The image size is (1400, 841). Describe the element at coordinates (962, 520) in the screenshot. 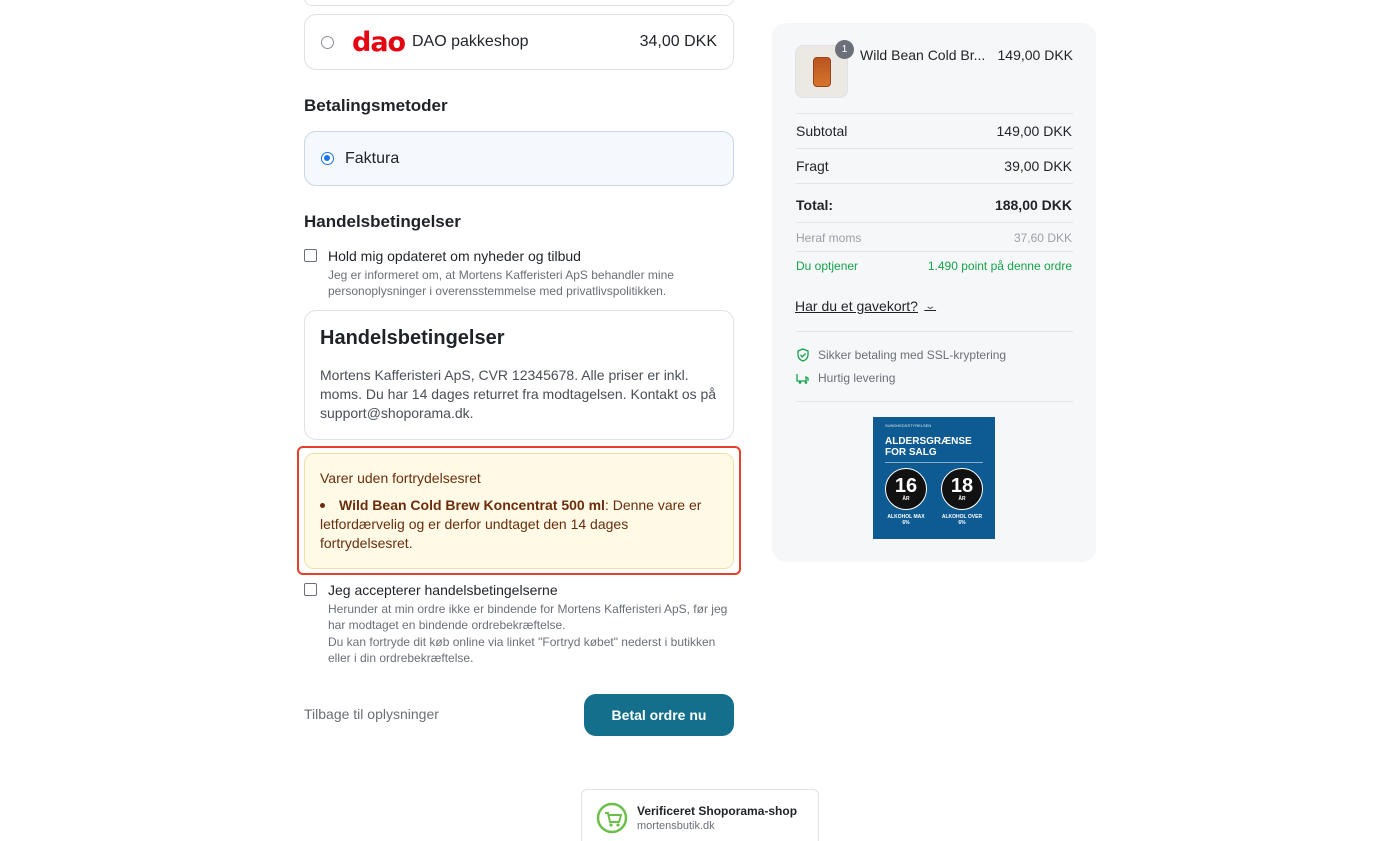

I see `age-18-caption: ALKOHOL OVER 6%` at that location.